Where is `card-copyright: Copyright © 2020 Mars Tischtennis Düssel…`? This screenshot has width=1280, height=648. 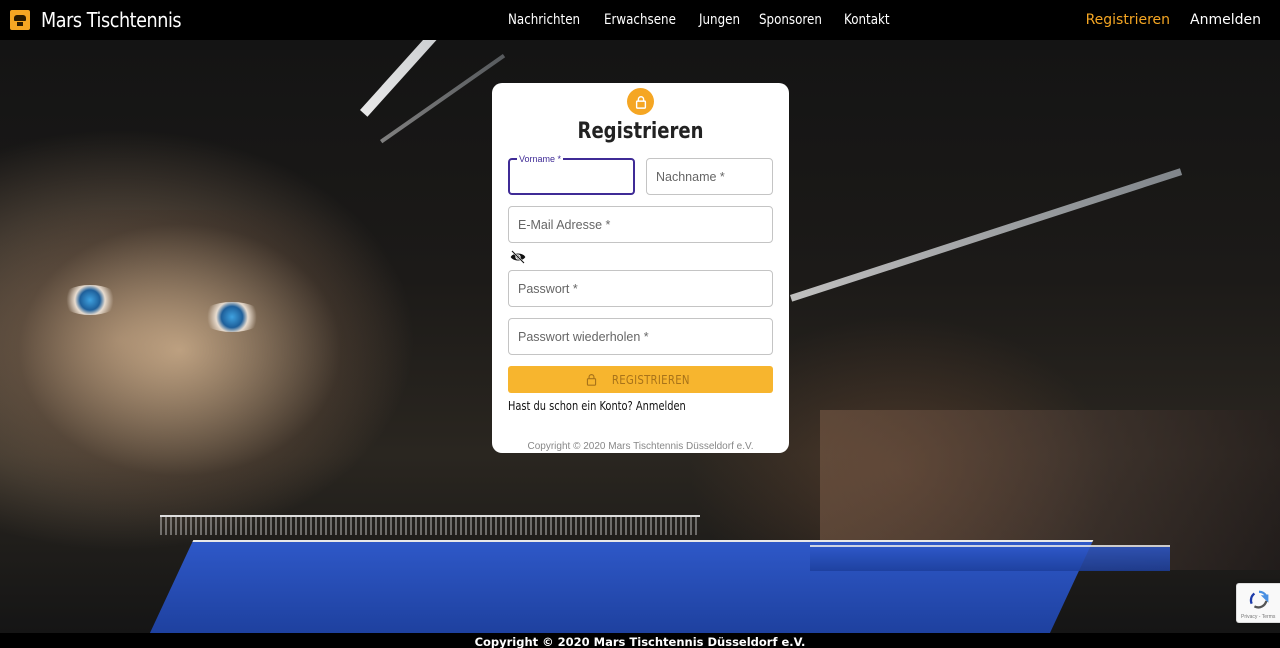
card-copyright: Copyright © 2020 Mars Tischtennis Düssel… is located at coordinates (640, 446).